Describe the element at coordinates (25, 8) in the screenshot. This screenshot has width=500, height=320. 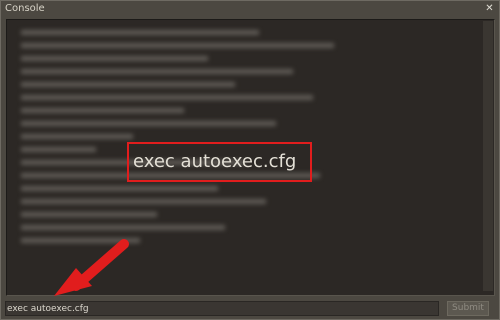
I see `window-title: Console` at that location.